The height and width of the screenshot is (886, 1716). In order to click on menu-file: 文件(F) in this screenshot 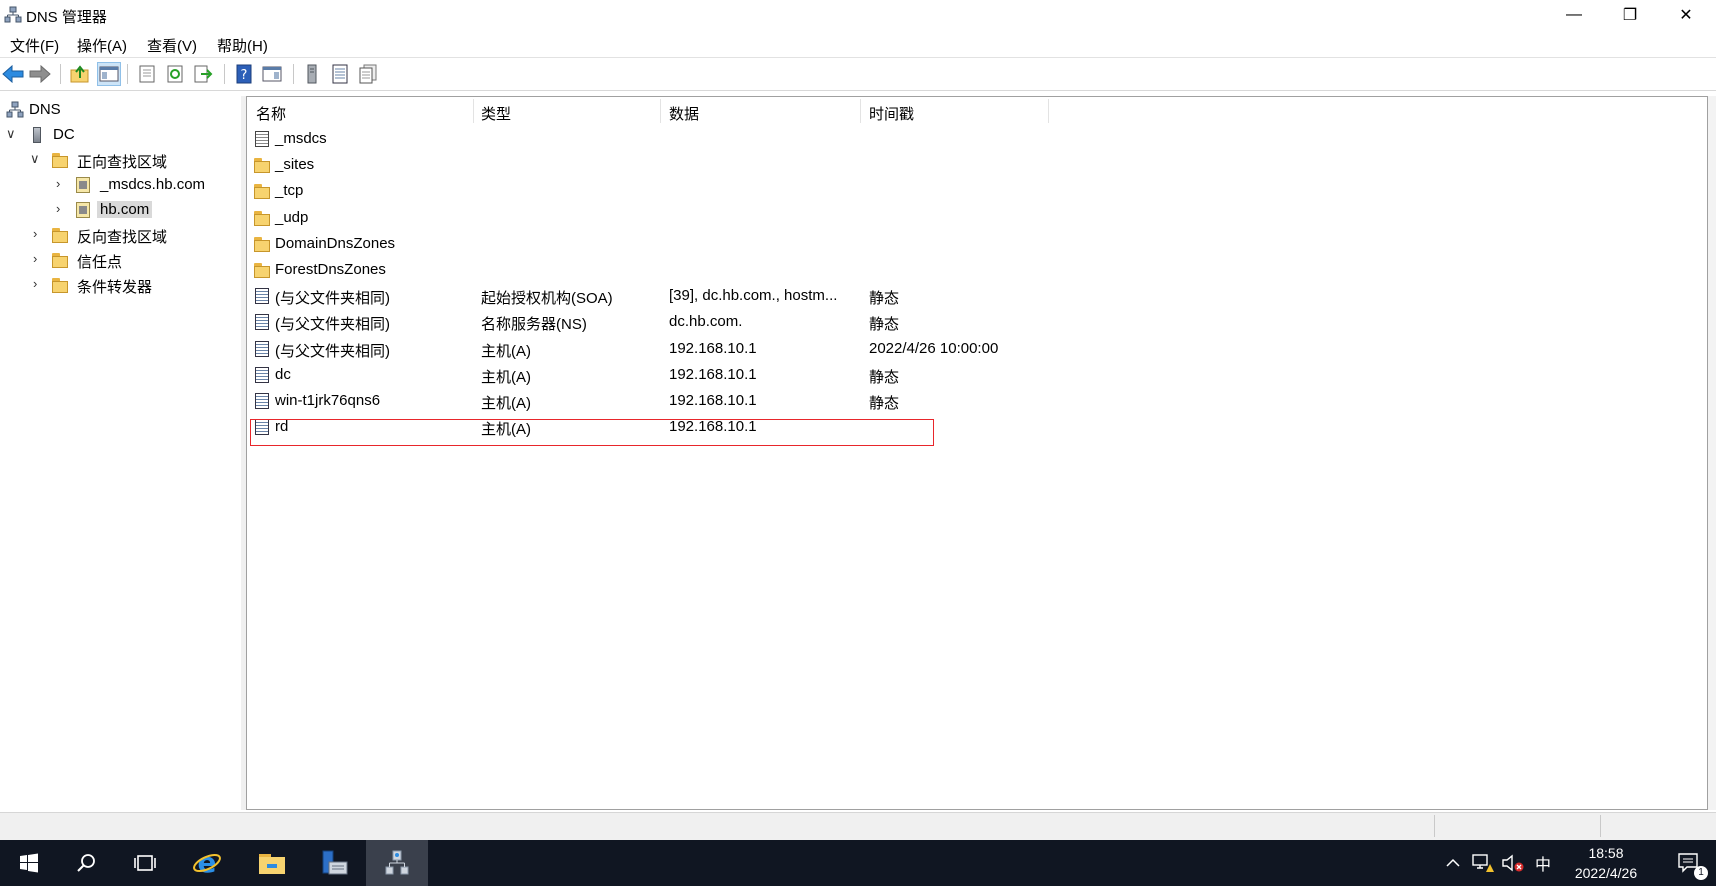, I will do `click(34, 45)`.